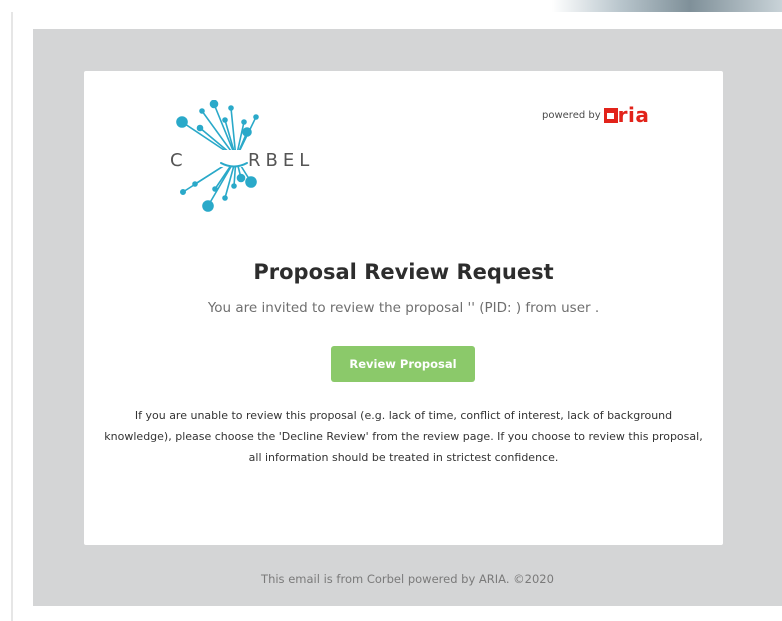  What do you see at coordinates (279, 160) in the screenshot?
I see `svg-text: RBEL` at bounding box center [279, 160].